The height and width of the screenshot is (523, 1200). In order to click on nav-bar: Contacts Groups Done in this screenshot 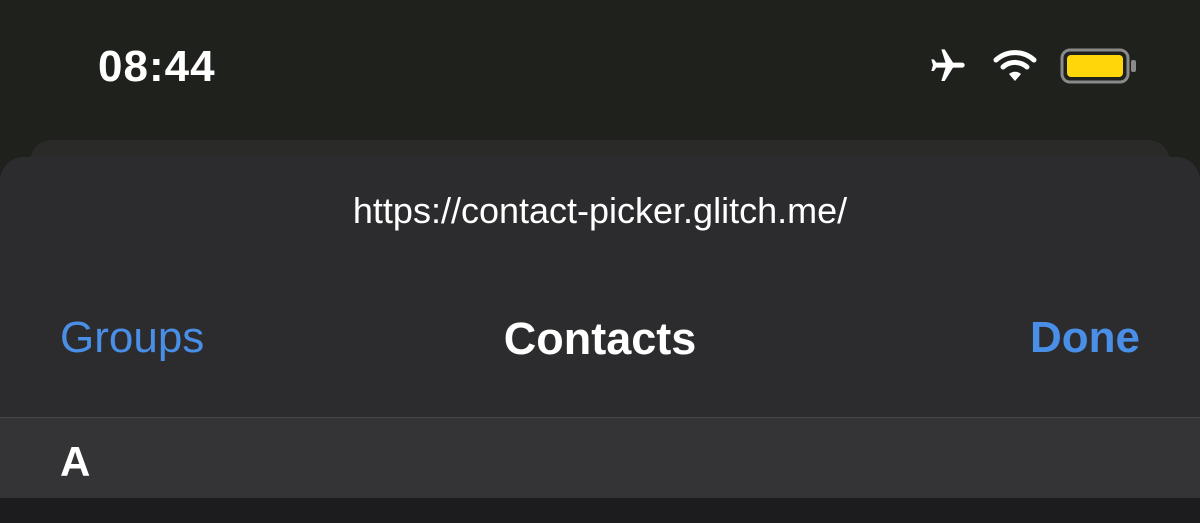, I will do `click(600, 342)`.